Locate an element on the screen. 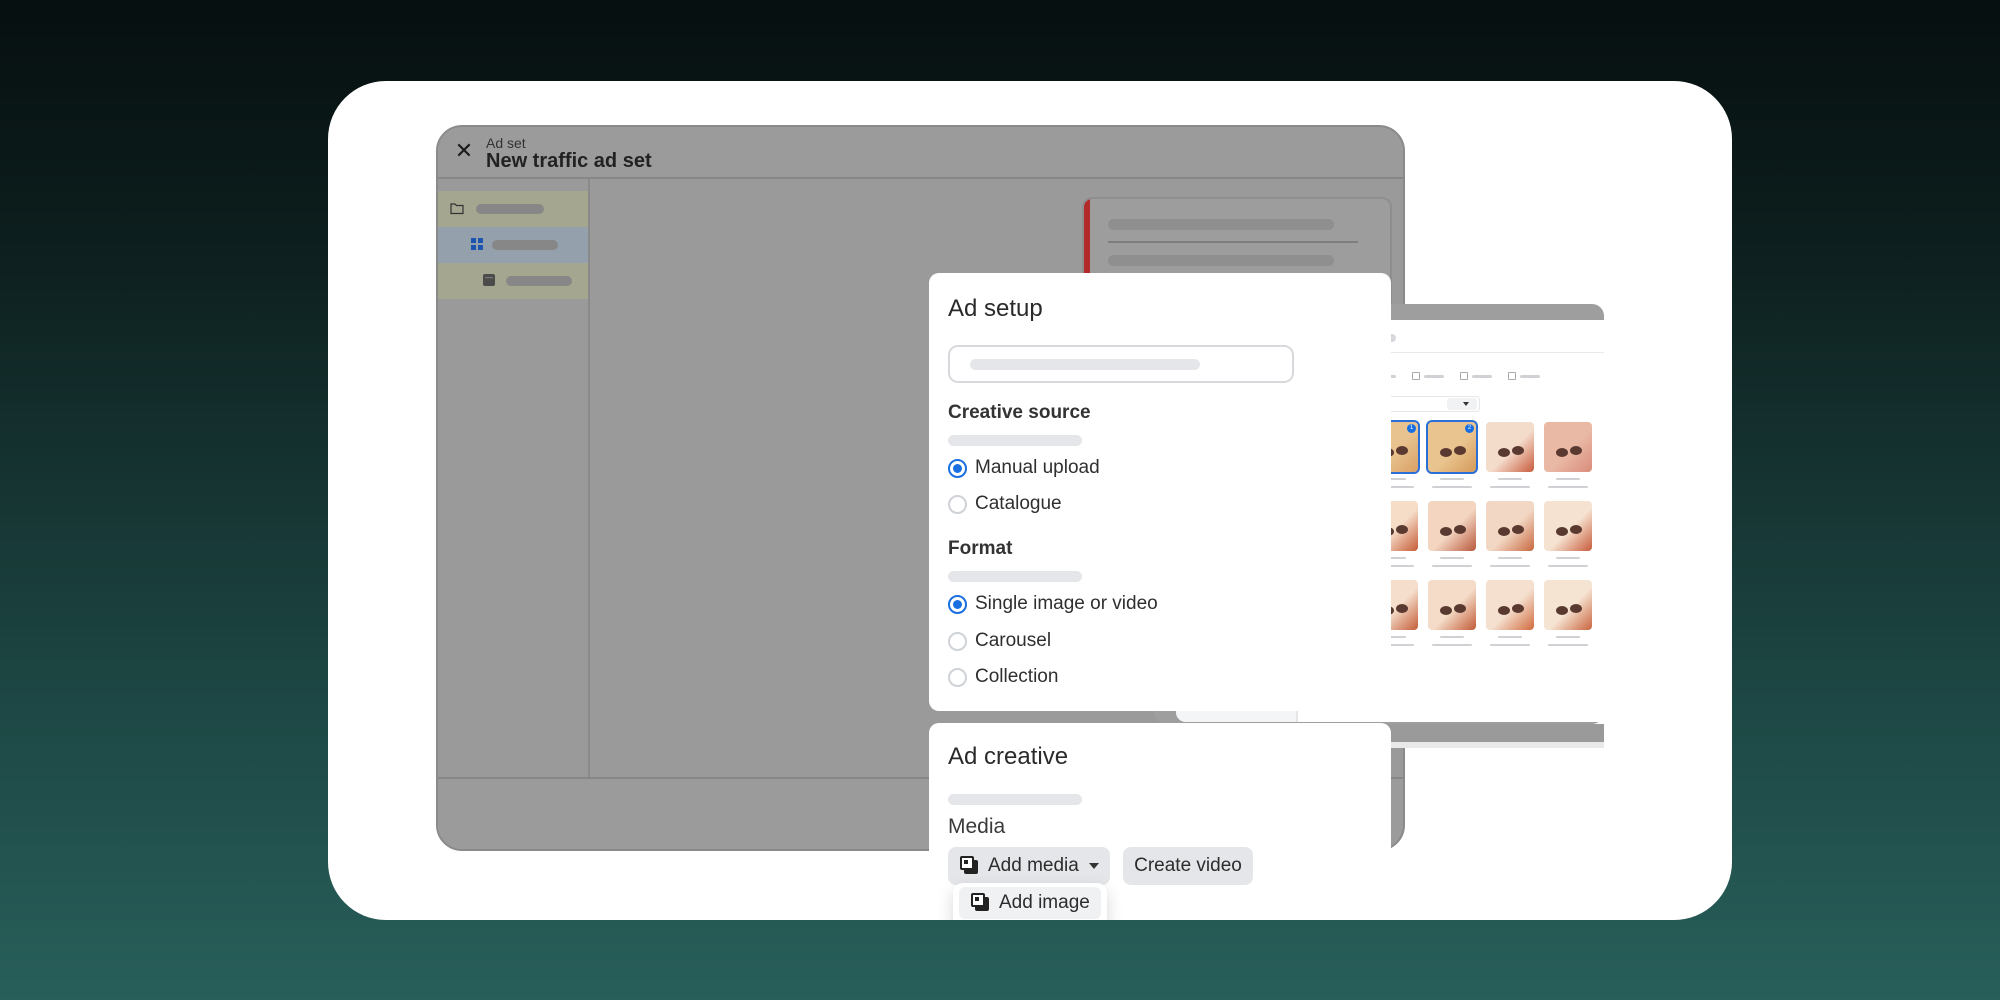 This screenshot has width=2000, height=1000. tab-pages is located at coordinates (1428, 376).